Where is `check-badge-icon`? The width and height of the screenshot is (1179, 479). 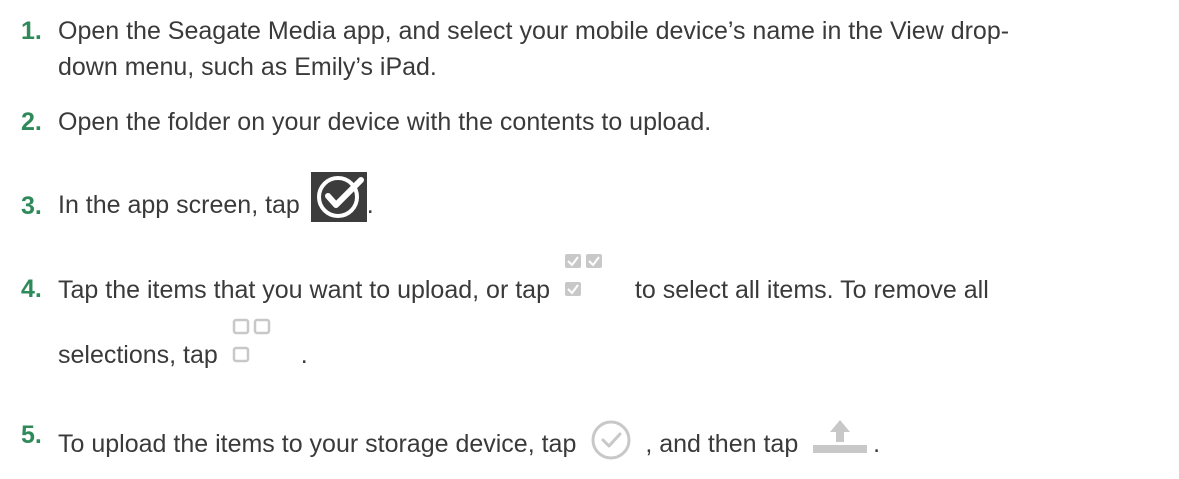
check-badge-icon is located at coordinates (338, 197).